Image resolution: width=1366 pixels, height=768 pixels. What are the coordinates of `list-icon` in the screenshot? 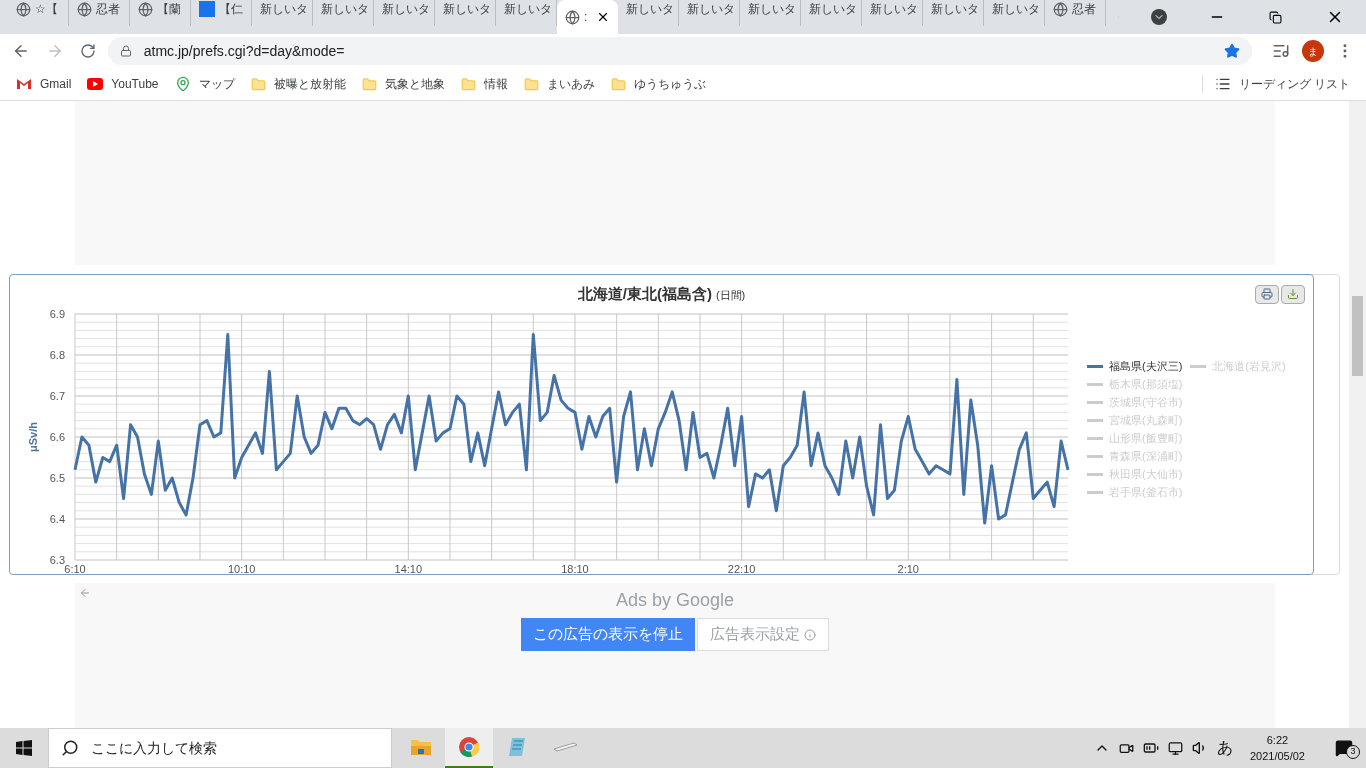 It's located at (1222, 84).